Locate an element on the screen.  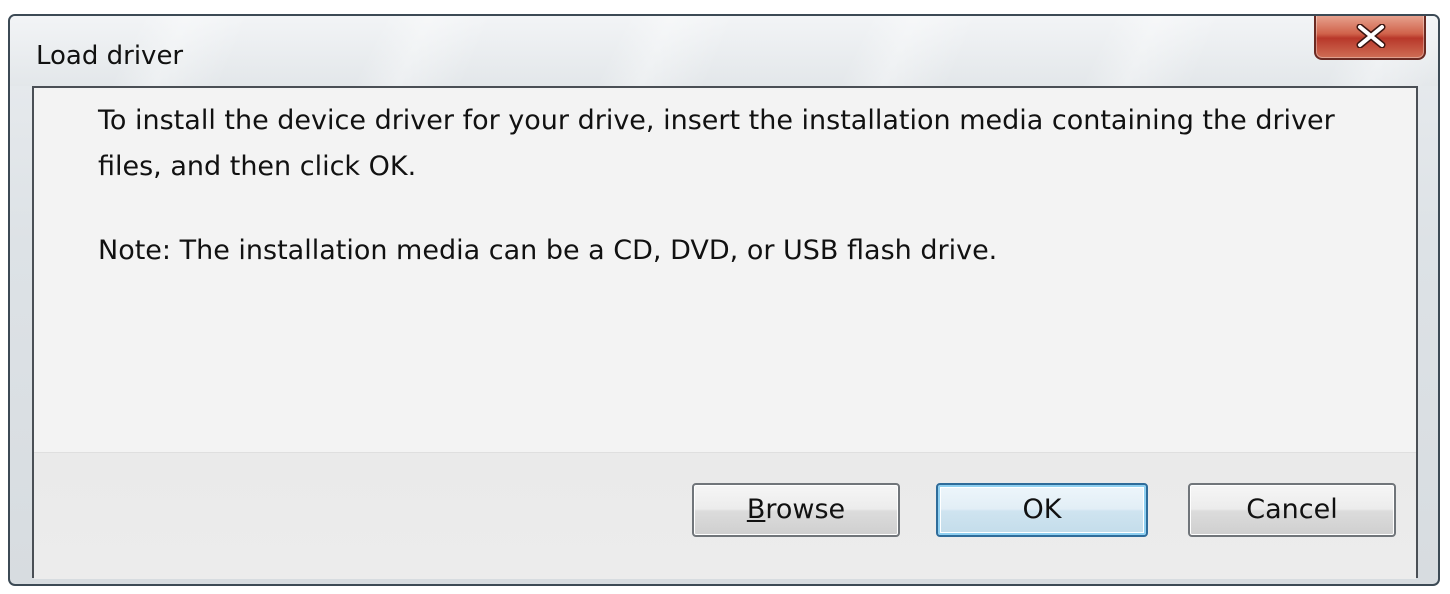
browse-label: rowse is located at coordinates (805, 509).